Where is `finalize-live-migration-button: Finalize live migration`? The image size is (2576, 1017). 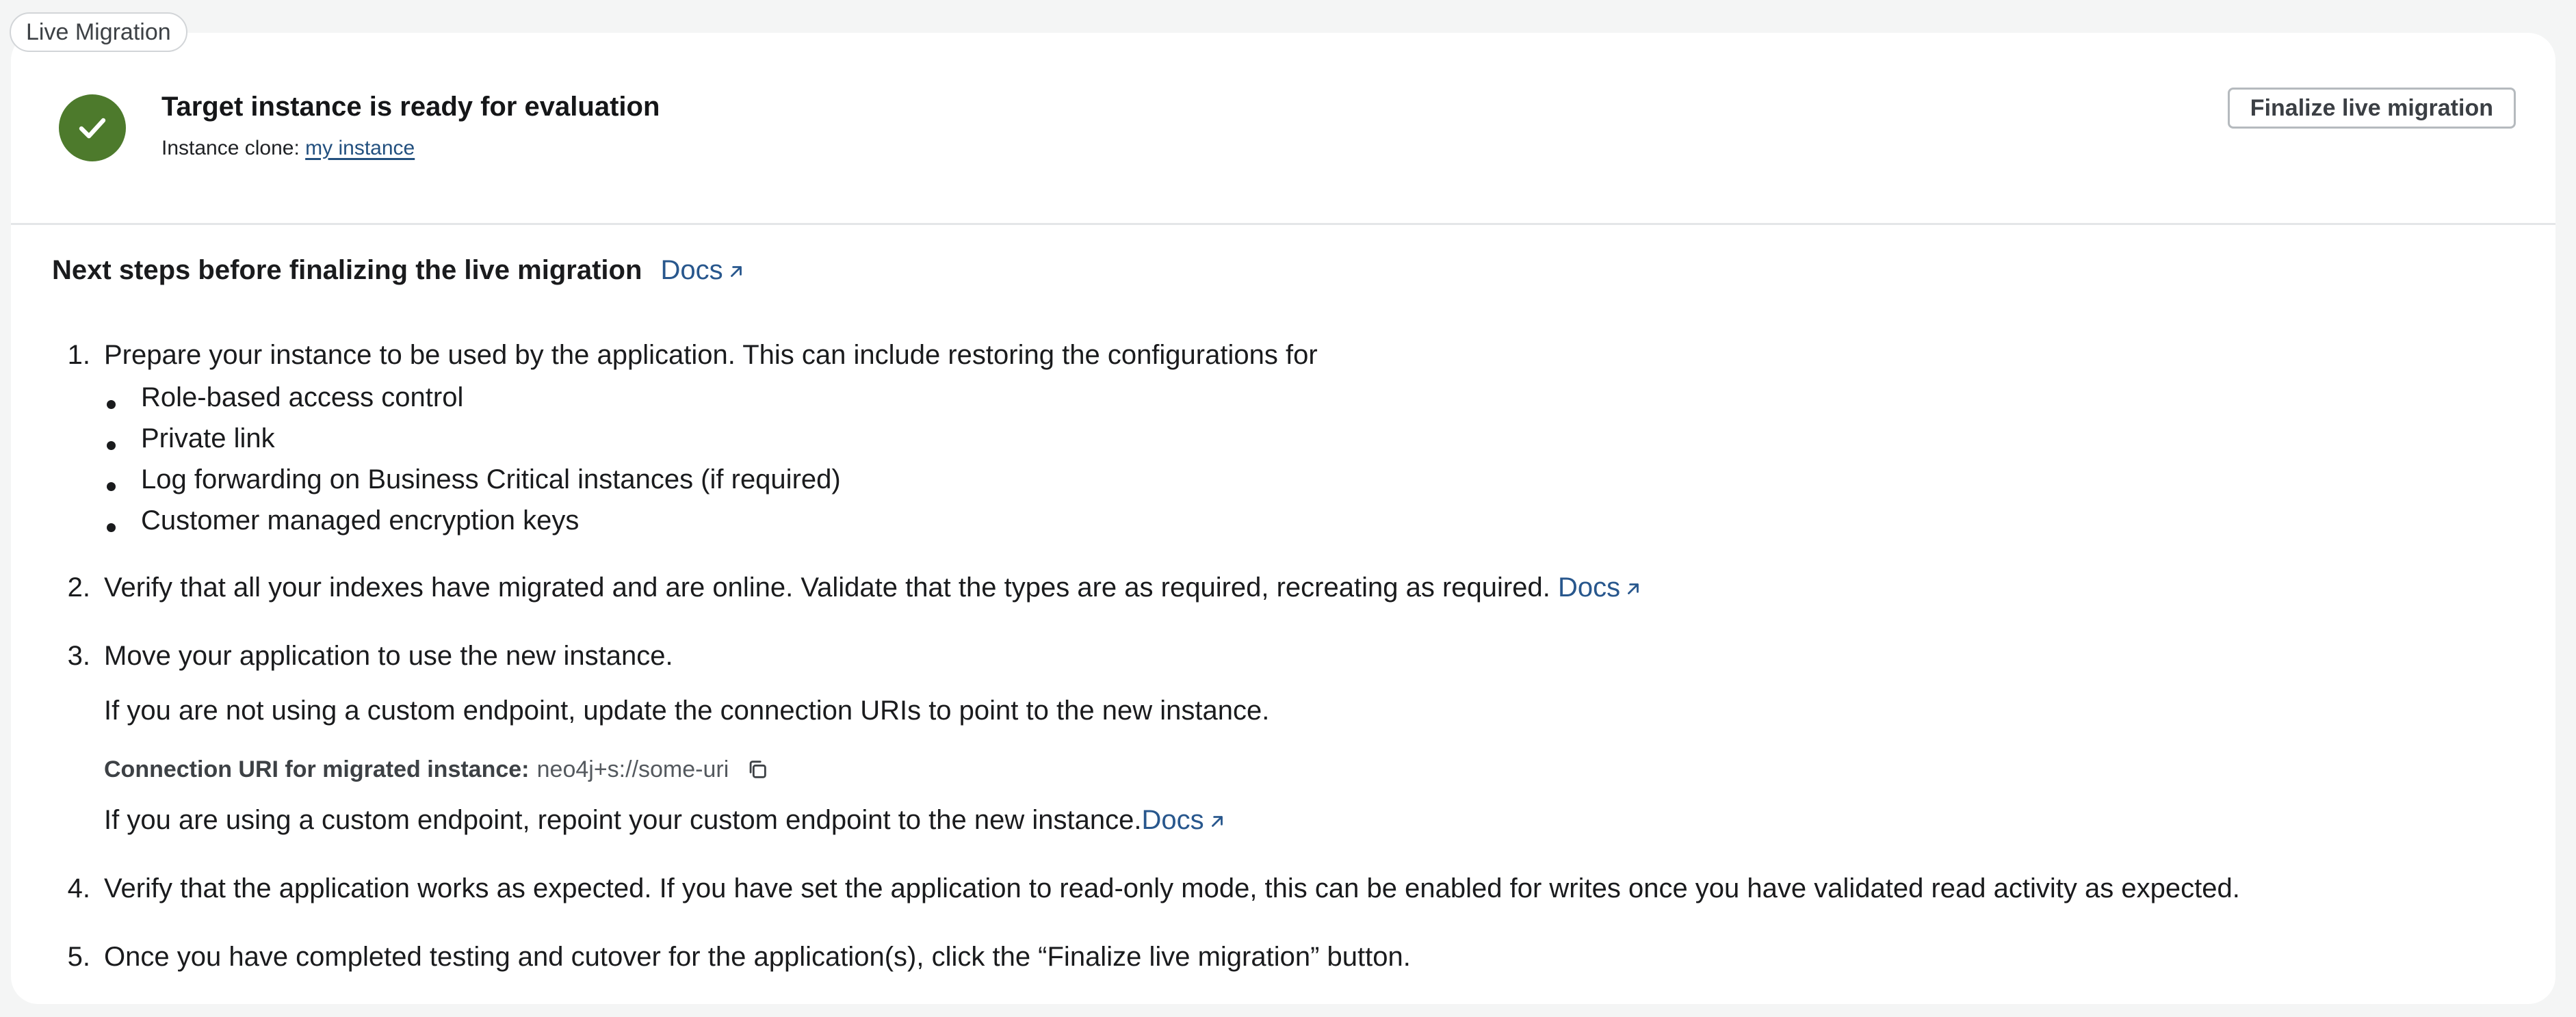
finalize-live-migration-button: Finalize live migration is located at coordinates (2371, 108).